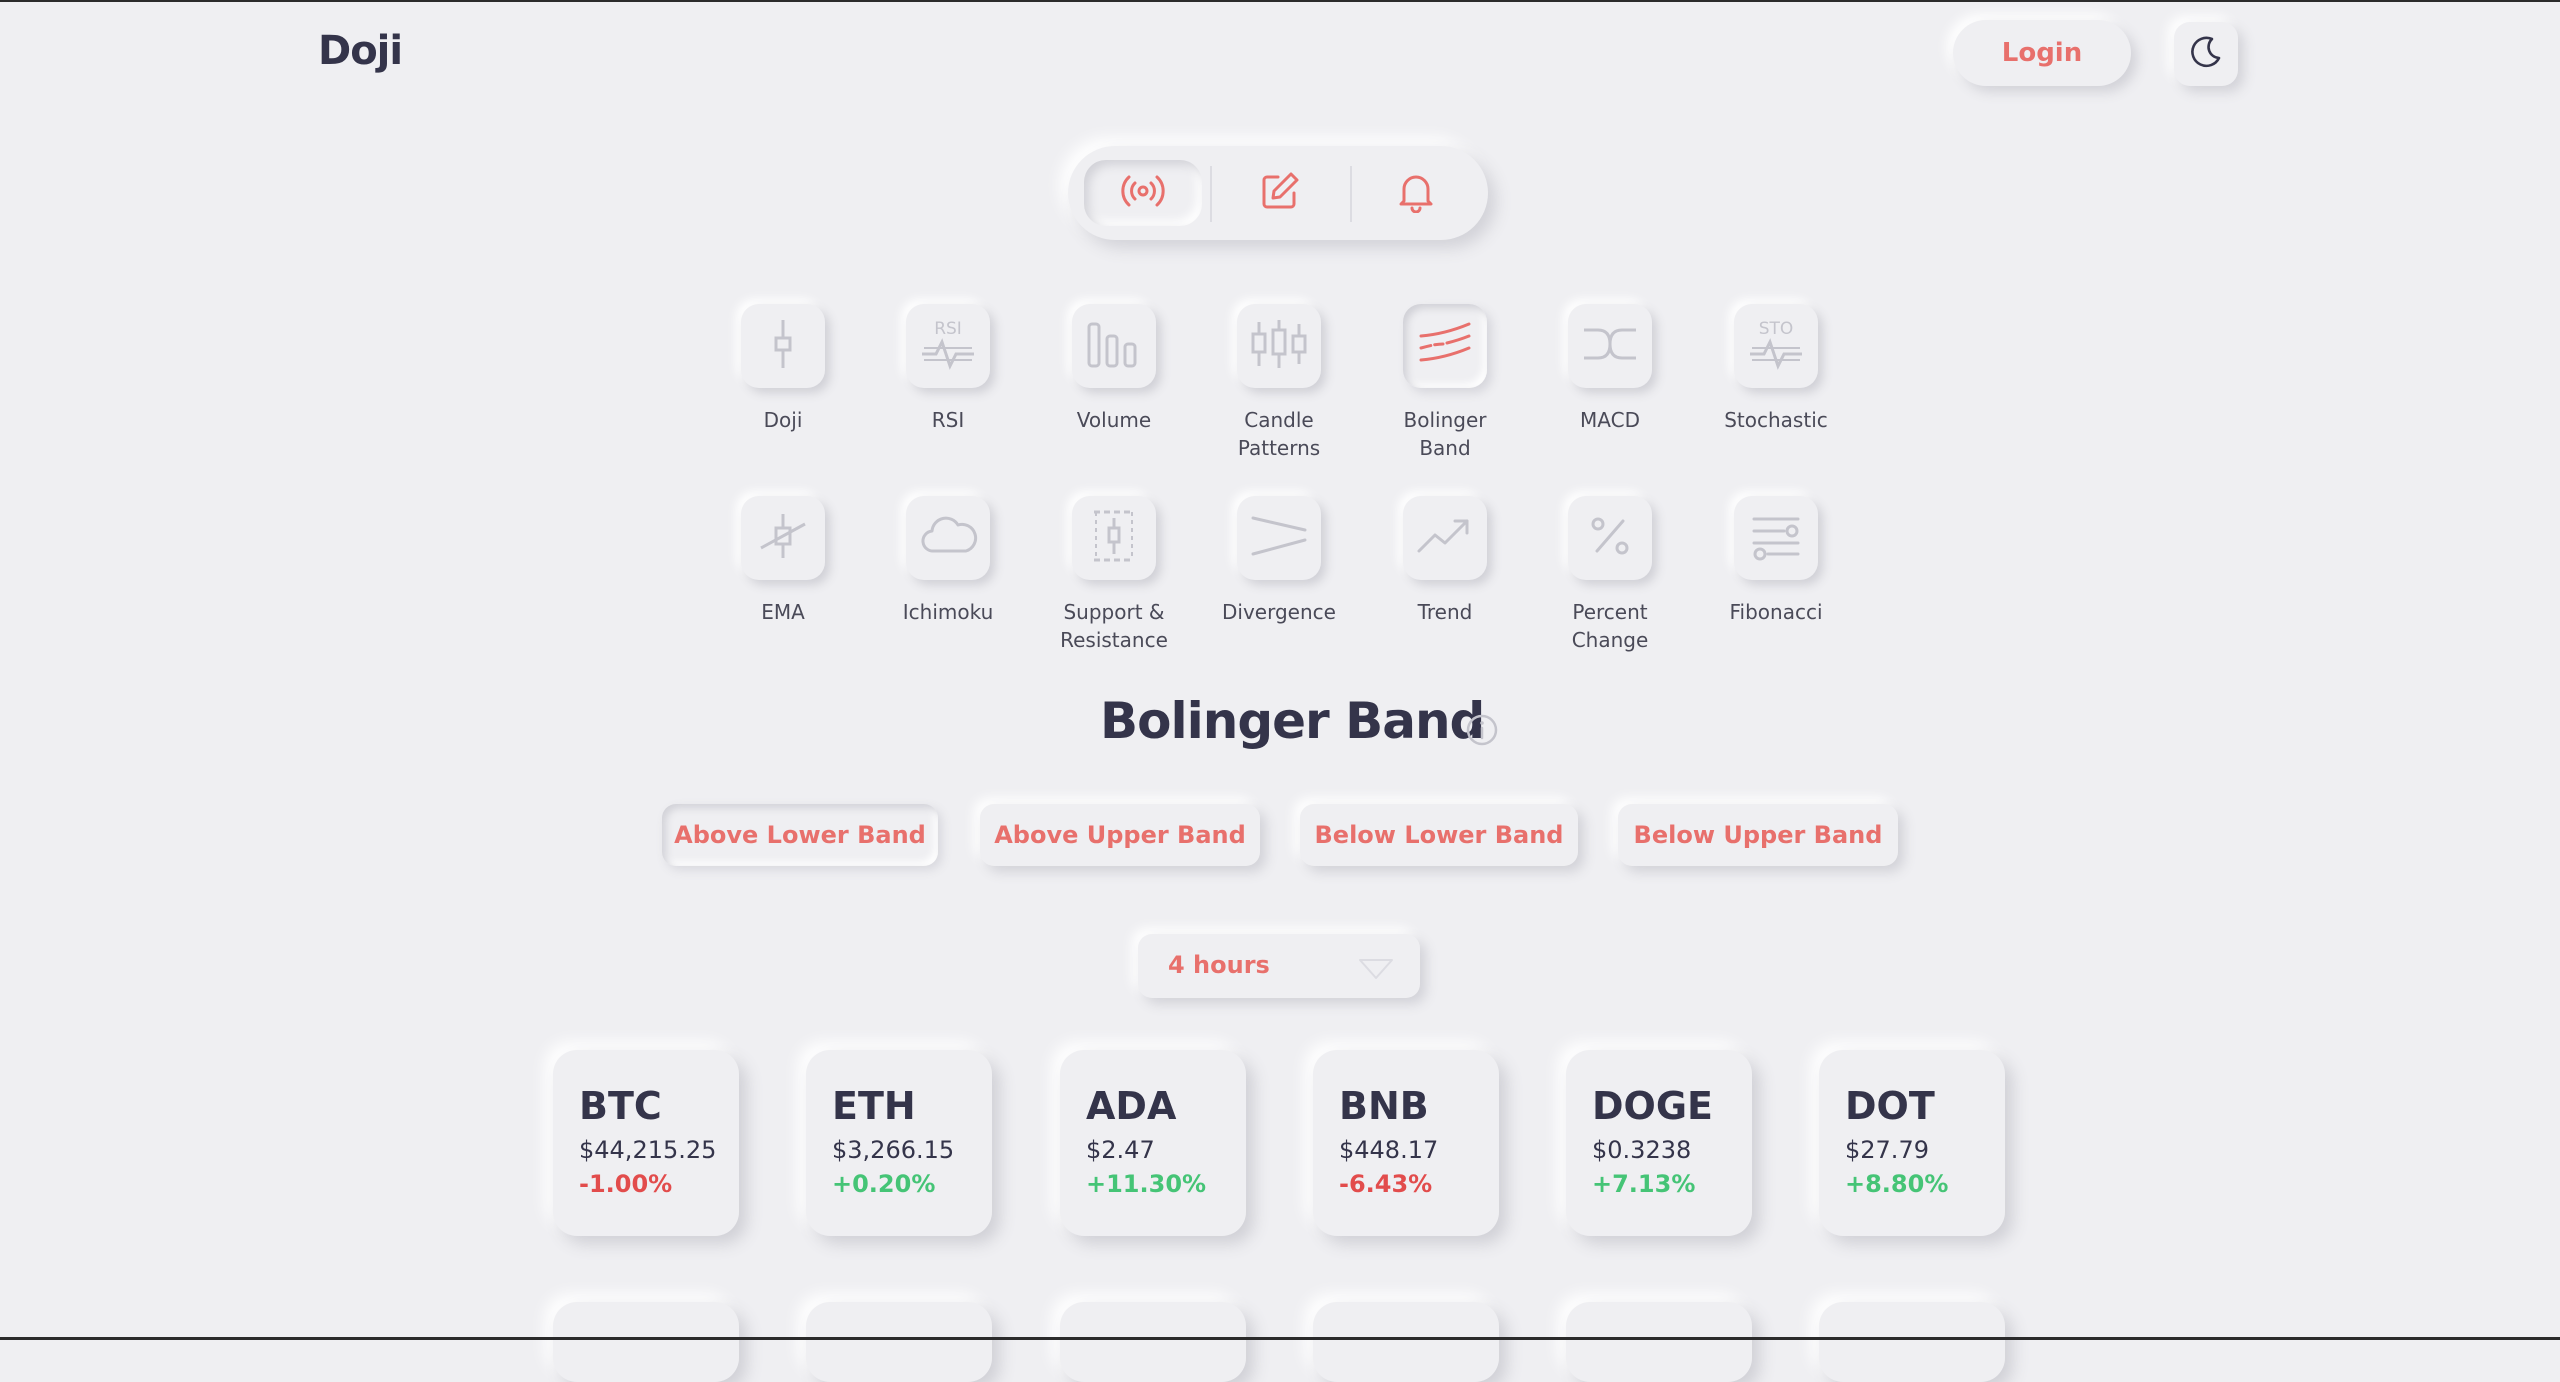  I want to click on coin-change: -1.00%, so click(626, 1184).